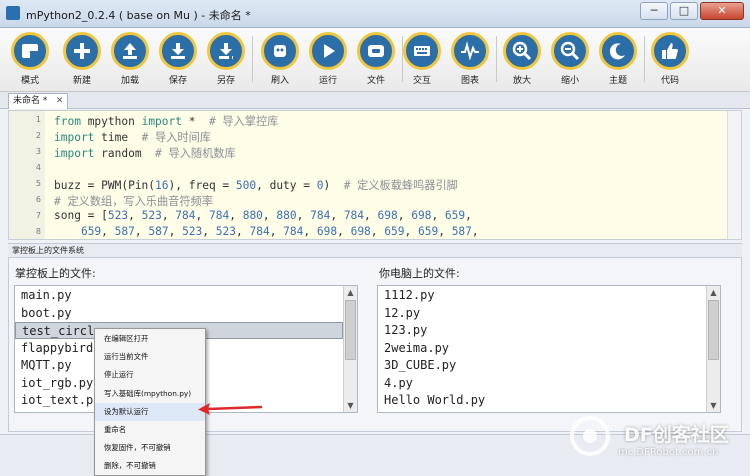 Image resolution: width=750 pixels, height=476 pixels. What do you see at coordinates (328, 59) in the screenshot?
I see `run-button: 运行` at bounding box center [328, 59].